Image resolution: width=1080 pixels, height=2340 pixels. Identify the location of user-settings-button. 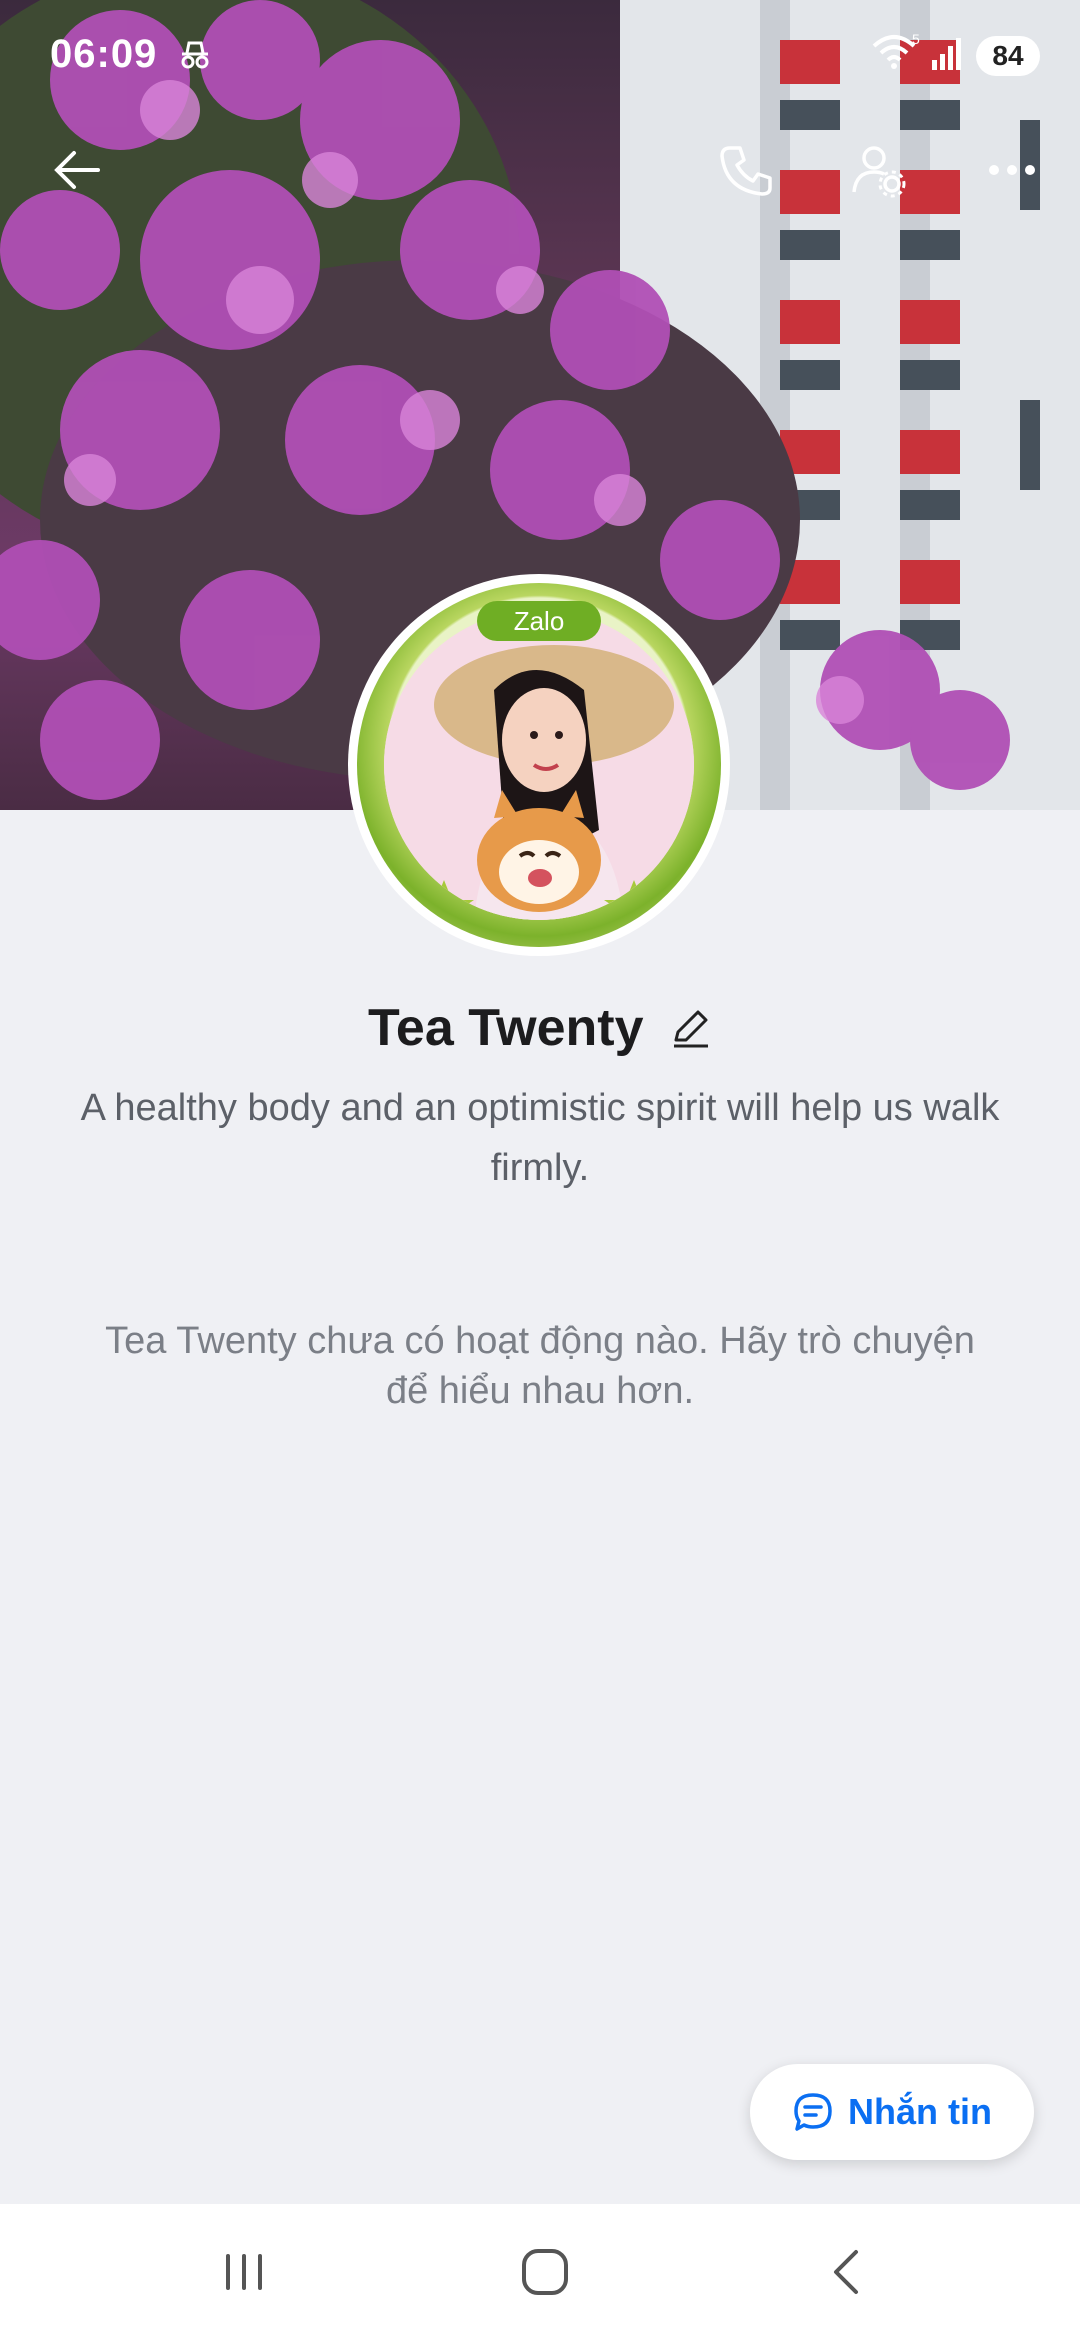
(878, 170).